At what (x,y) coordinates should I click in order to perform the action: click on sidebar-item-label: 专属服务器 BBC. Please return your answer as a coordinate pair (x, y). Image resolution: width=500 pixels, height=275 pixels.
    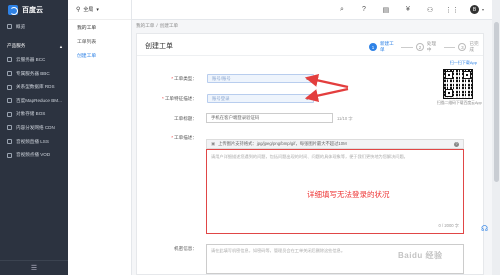
    Looking at the image, I should click on (33, 73).